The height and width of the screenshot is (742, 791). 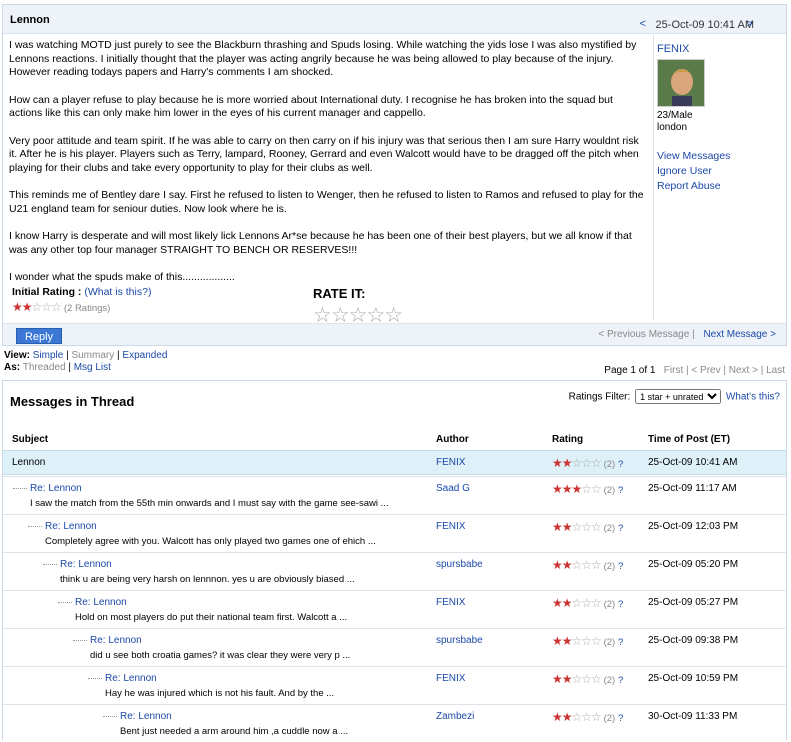 I want to click on view-summary-link: Summary, so click(x=92, y=355).